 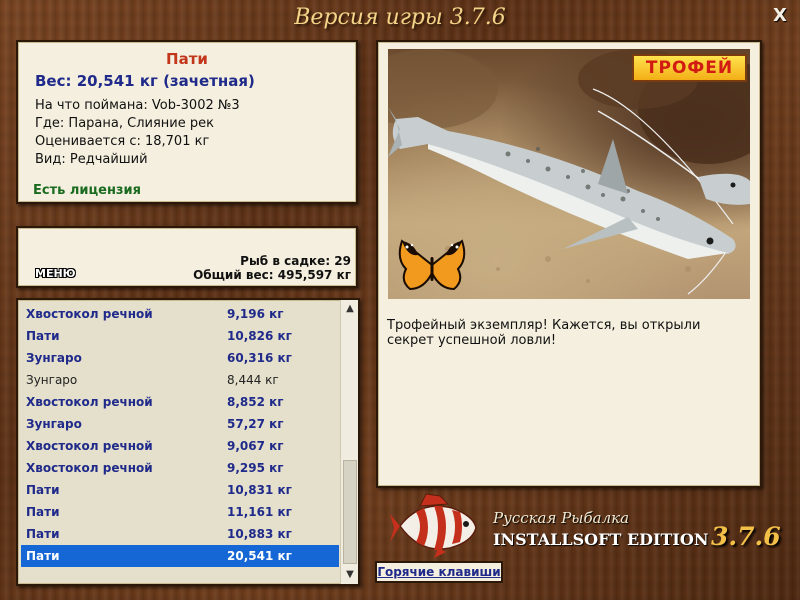 What do you see at coordinates (145, 81) in the screenshot?
I see `fish-weight: Вес: 20,541 кг (зачетная)` at bounding box center [145, 81].